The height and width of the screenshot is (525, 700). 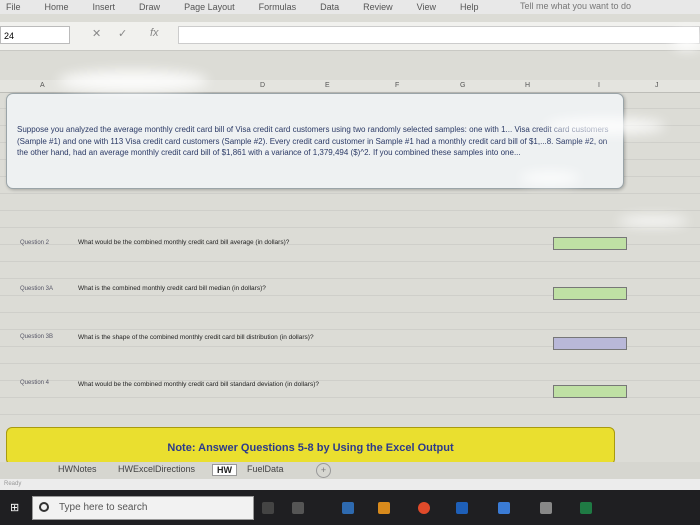 I want to click on tab-data: Data, so click(x=329, y=7).